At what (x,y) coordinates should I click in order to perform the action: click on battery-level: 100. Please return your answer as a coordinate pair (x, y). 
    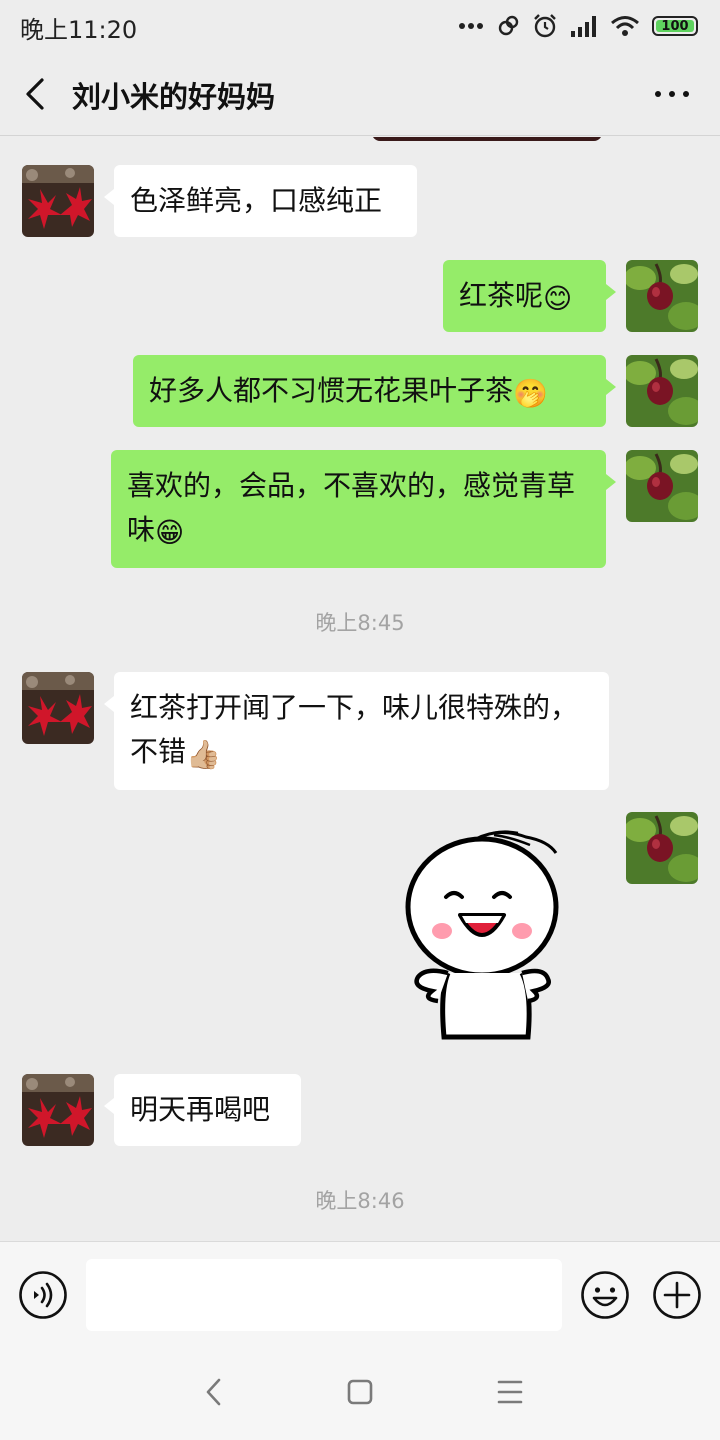
    Looking at the image, I should click on (675, 26).